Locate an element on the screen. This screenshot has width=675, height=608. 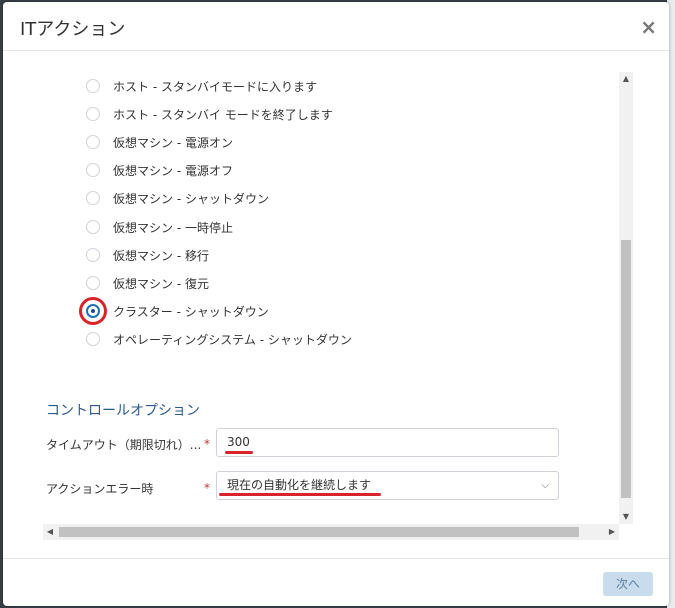
action-option-label: 仮想マシン - 電源オフ is located at coordinates (173, 171).